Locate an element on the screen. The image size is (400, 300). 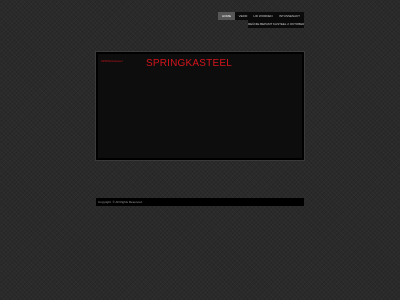
nav-item-verif: VERIF is located at coordinates (243, 16).